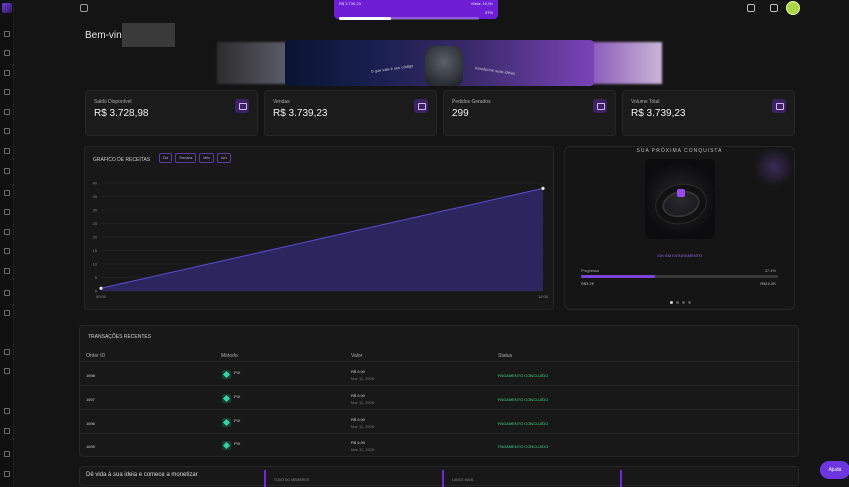 Image resolution: width=849 pixels, height=487 pixels. What do you see at coordinates (365, 18) in the screenshot?
I see `goal-progress-fill` at bounding box center [365, 18].